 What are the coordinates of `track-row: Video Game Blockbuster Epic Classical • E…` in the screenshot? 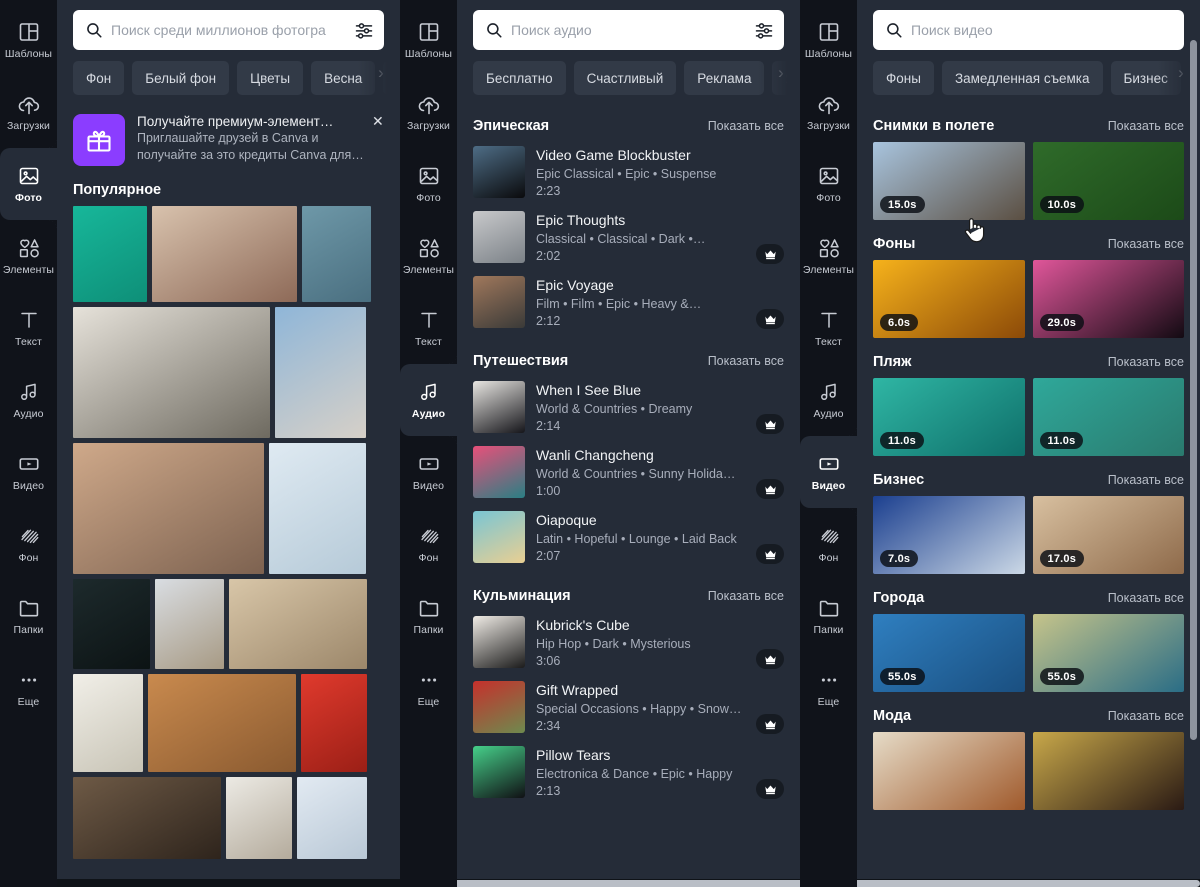 It's located at (628, 174).